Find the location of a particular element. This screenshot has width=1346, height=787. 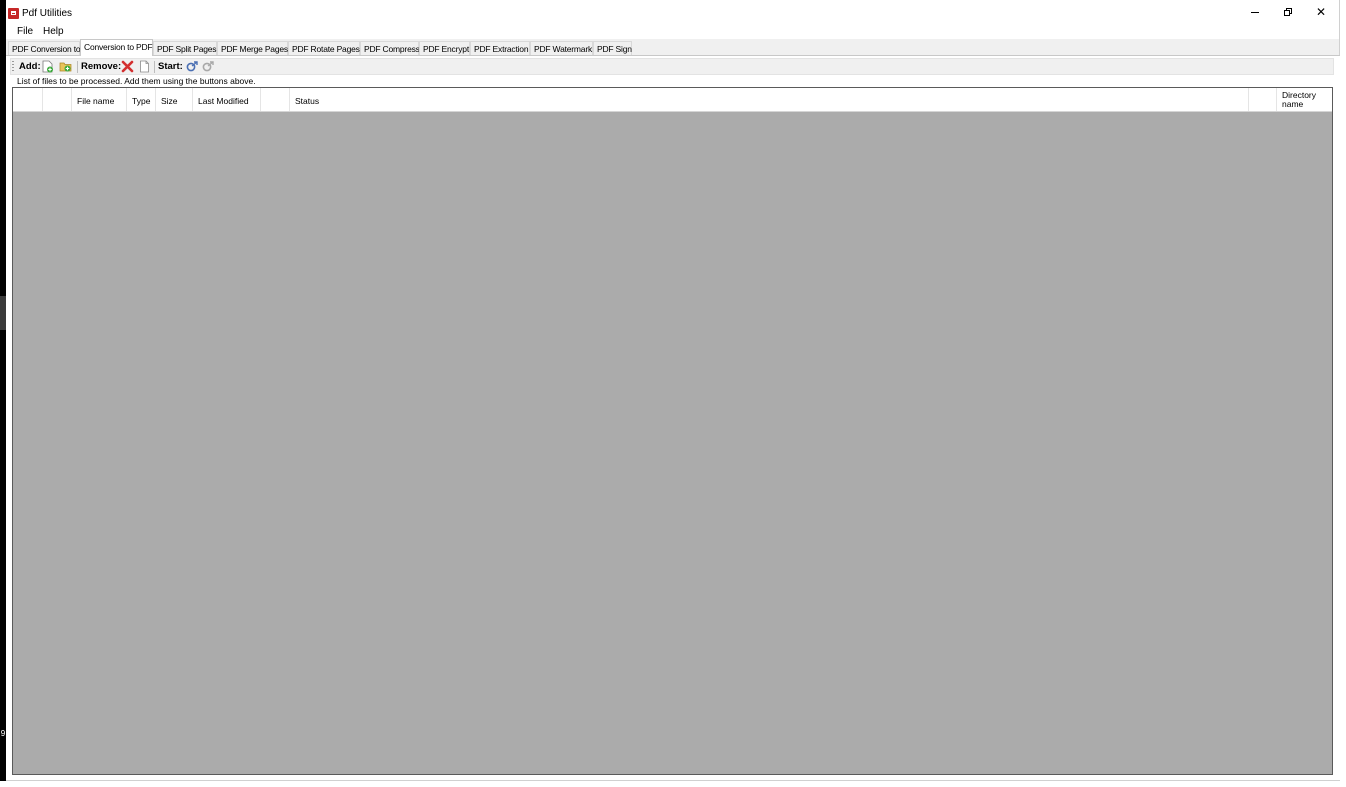

tab-pdf-split-pages: PDF Split Pages is located at coordinates (185, 48).